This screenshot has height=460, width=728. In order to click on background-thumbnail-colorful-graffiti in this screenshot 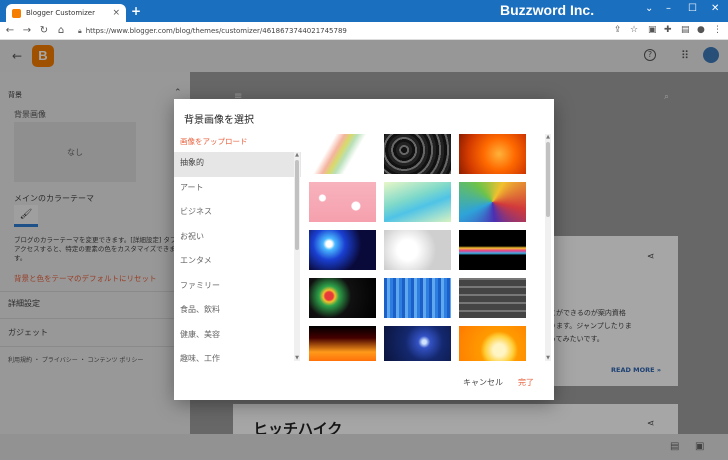, I will do `click(492, 202)`.